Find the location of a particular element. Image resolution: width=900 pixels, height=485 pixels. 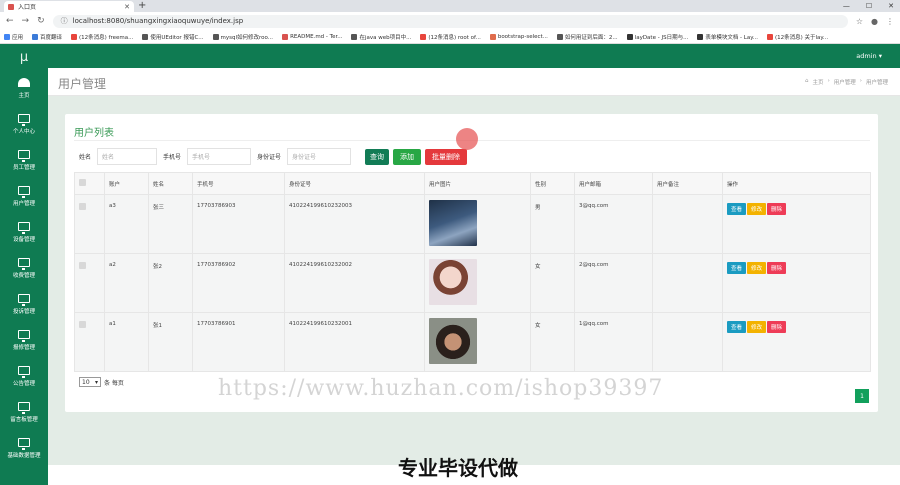

page-header: 用户管理 ⌂ 主页 › 用户管理 › 用户管理 is located at coordinates (474, 82).